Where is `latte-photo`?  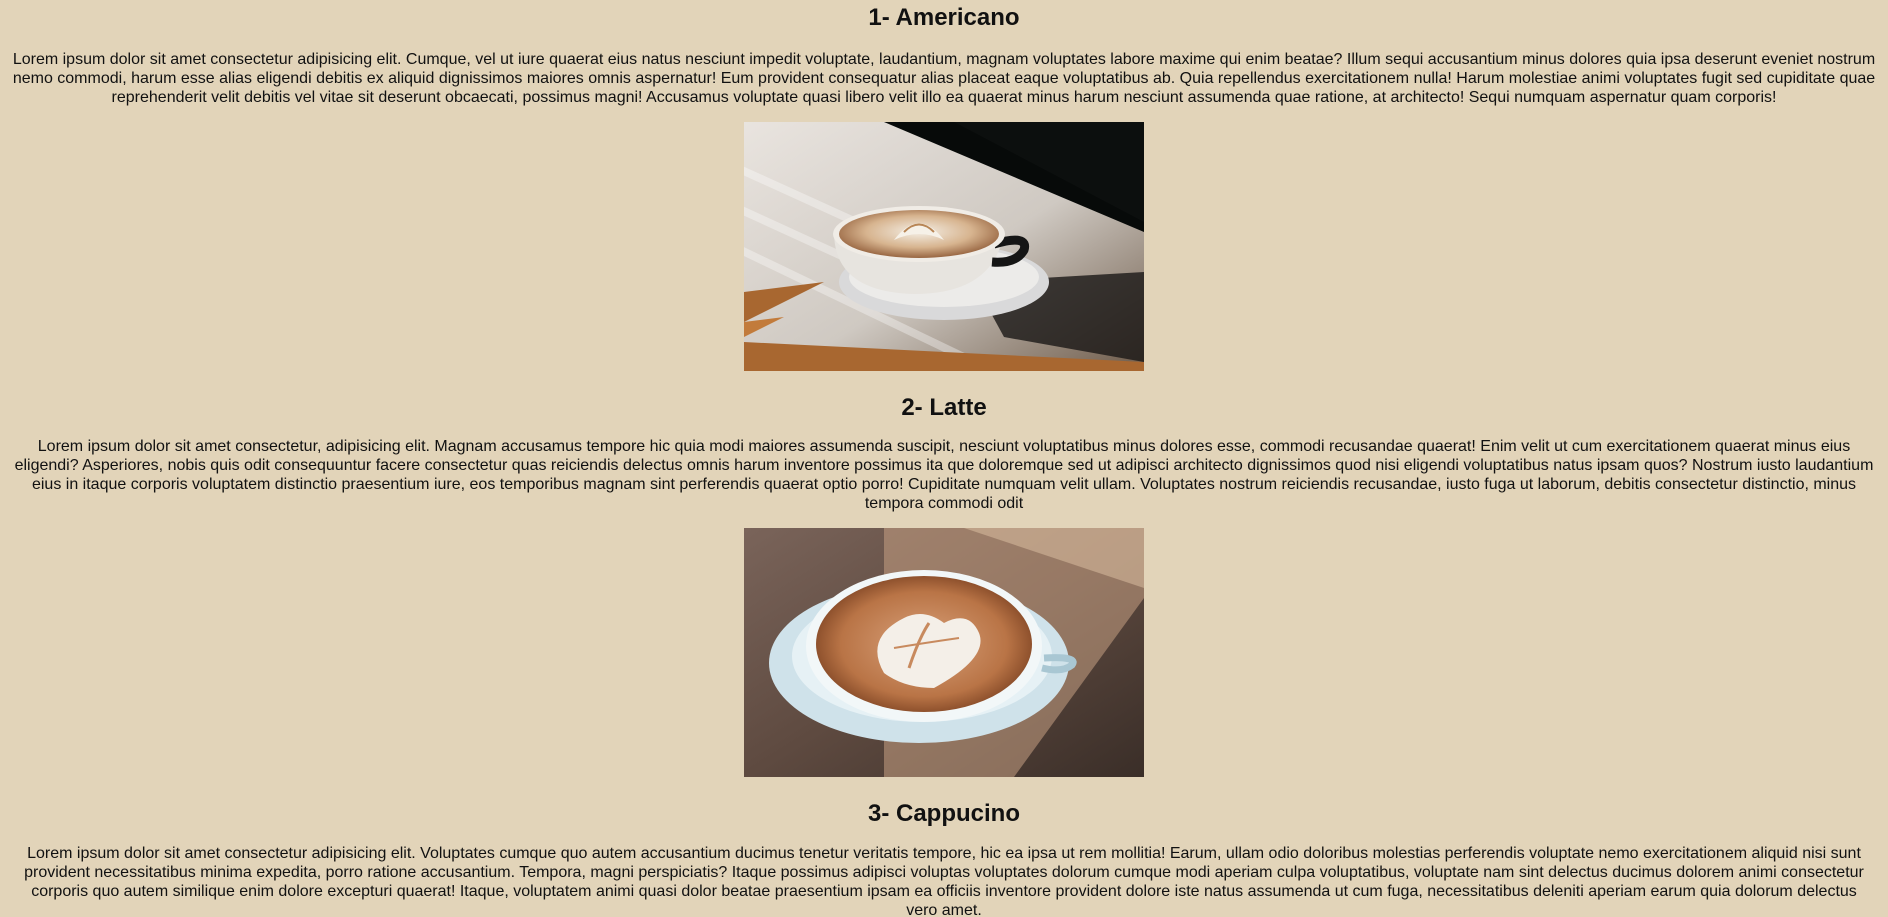
latte-photo is located at coordinates (944, 652).